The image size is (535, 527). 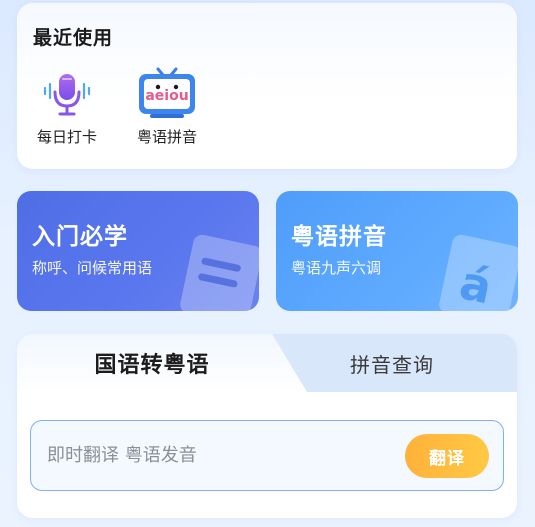 What do you see at coordinates (80, 237) in the screenshot?
I see `feature-title: 入门必学` at bounding box center [80, 237].